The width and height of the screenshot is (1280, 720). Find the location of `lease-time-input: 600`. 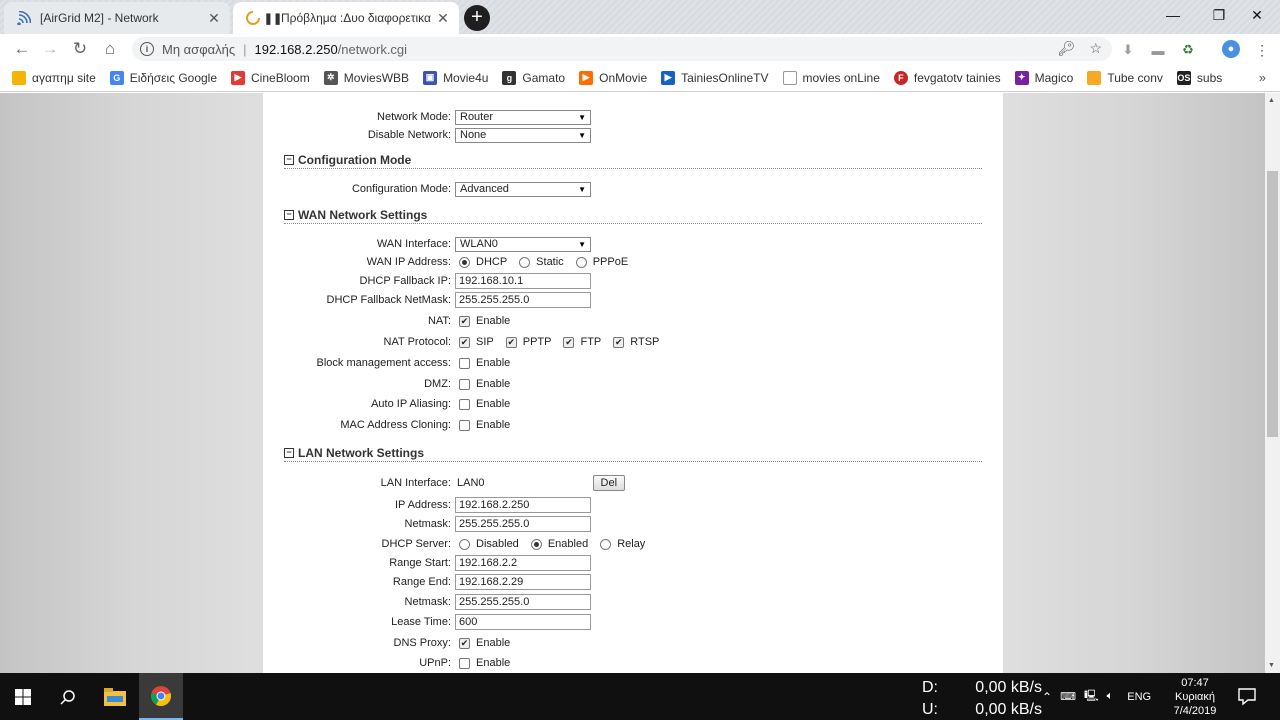

lease-time-input: 600 is located at coordinates (523, 622).